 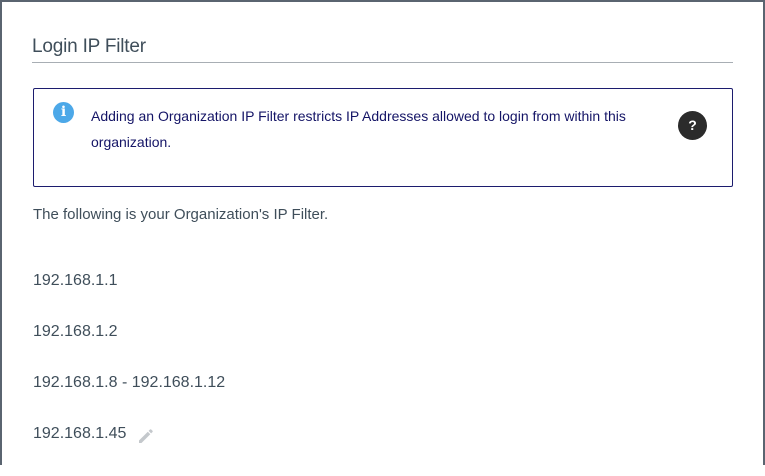 What do you see at coordinates (75, 331) in the screenshot?
I see `ip-filter-value: 192.168.1.2` at bounding box center [75, 331].